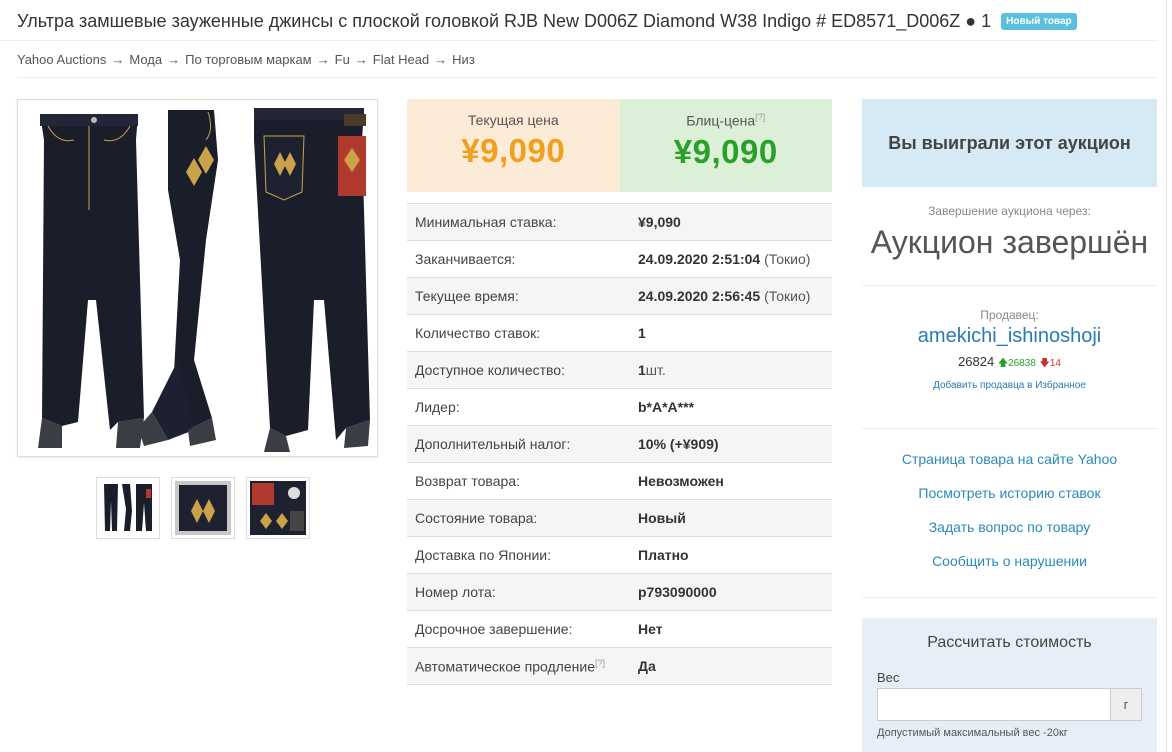  I want to click on seller-negative-count: 14, so click(1055, 363).